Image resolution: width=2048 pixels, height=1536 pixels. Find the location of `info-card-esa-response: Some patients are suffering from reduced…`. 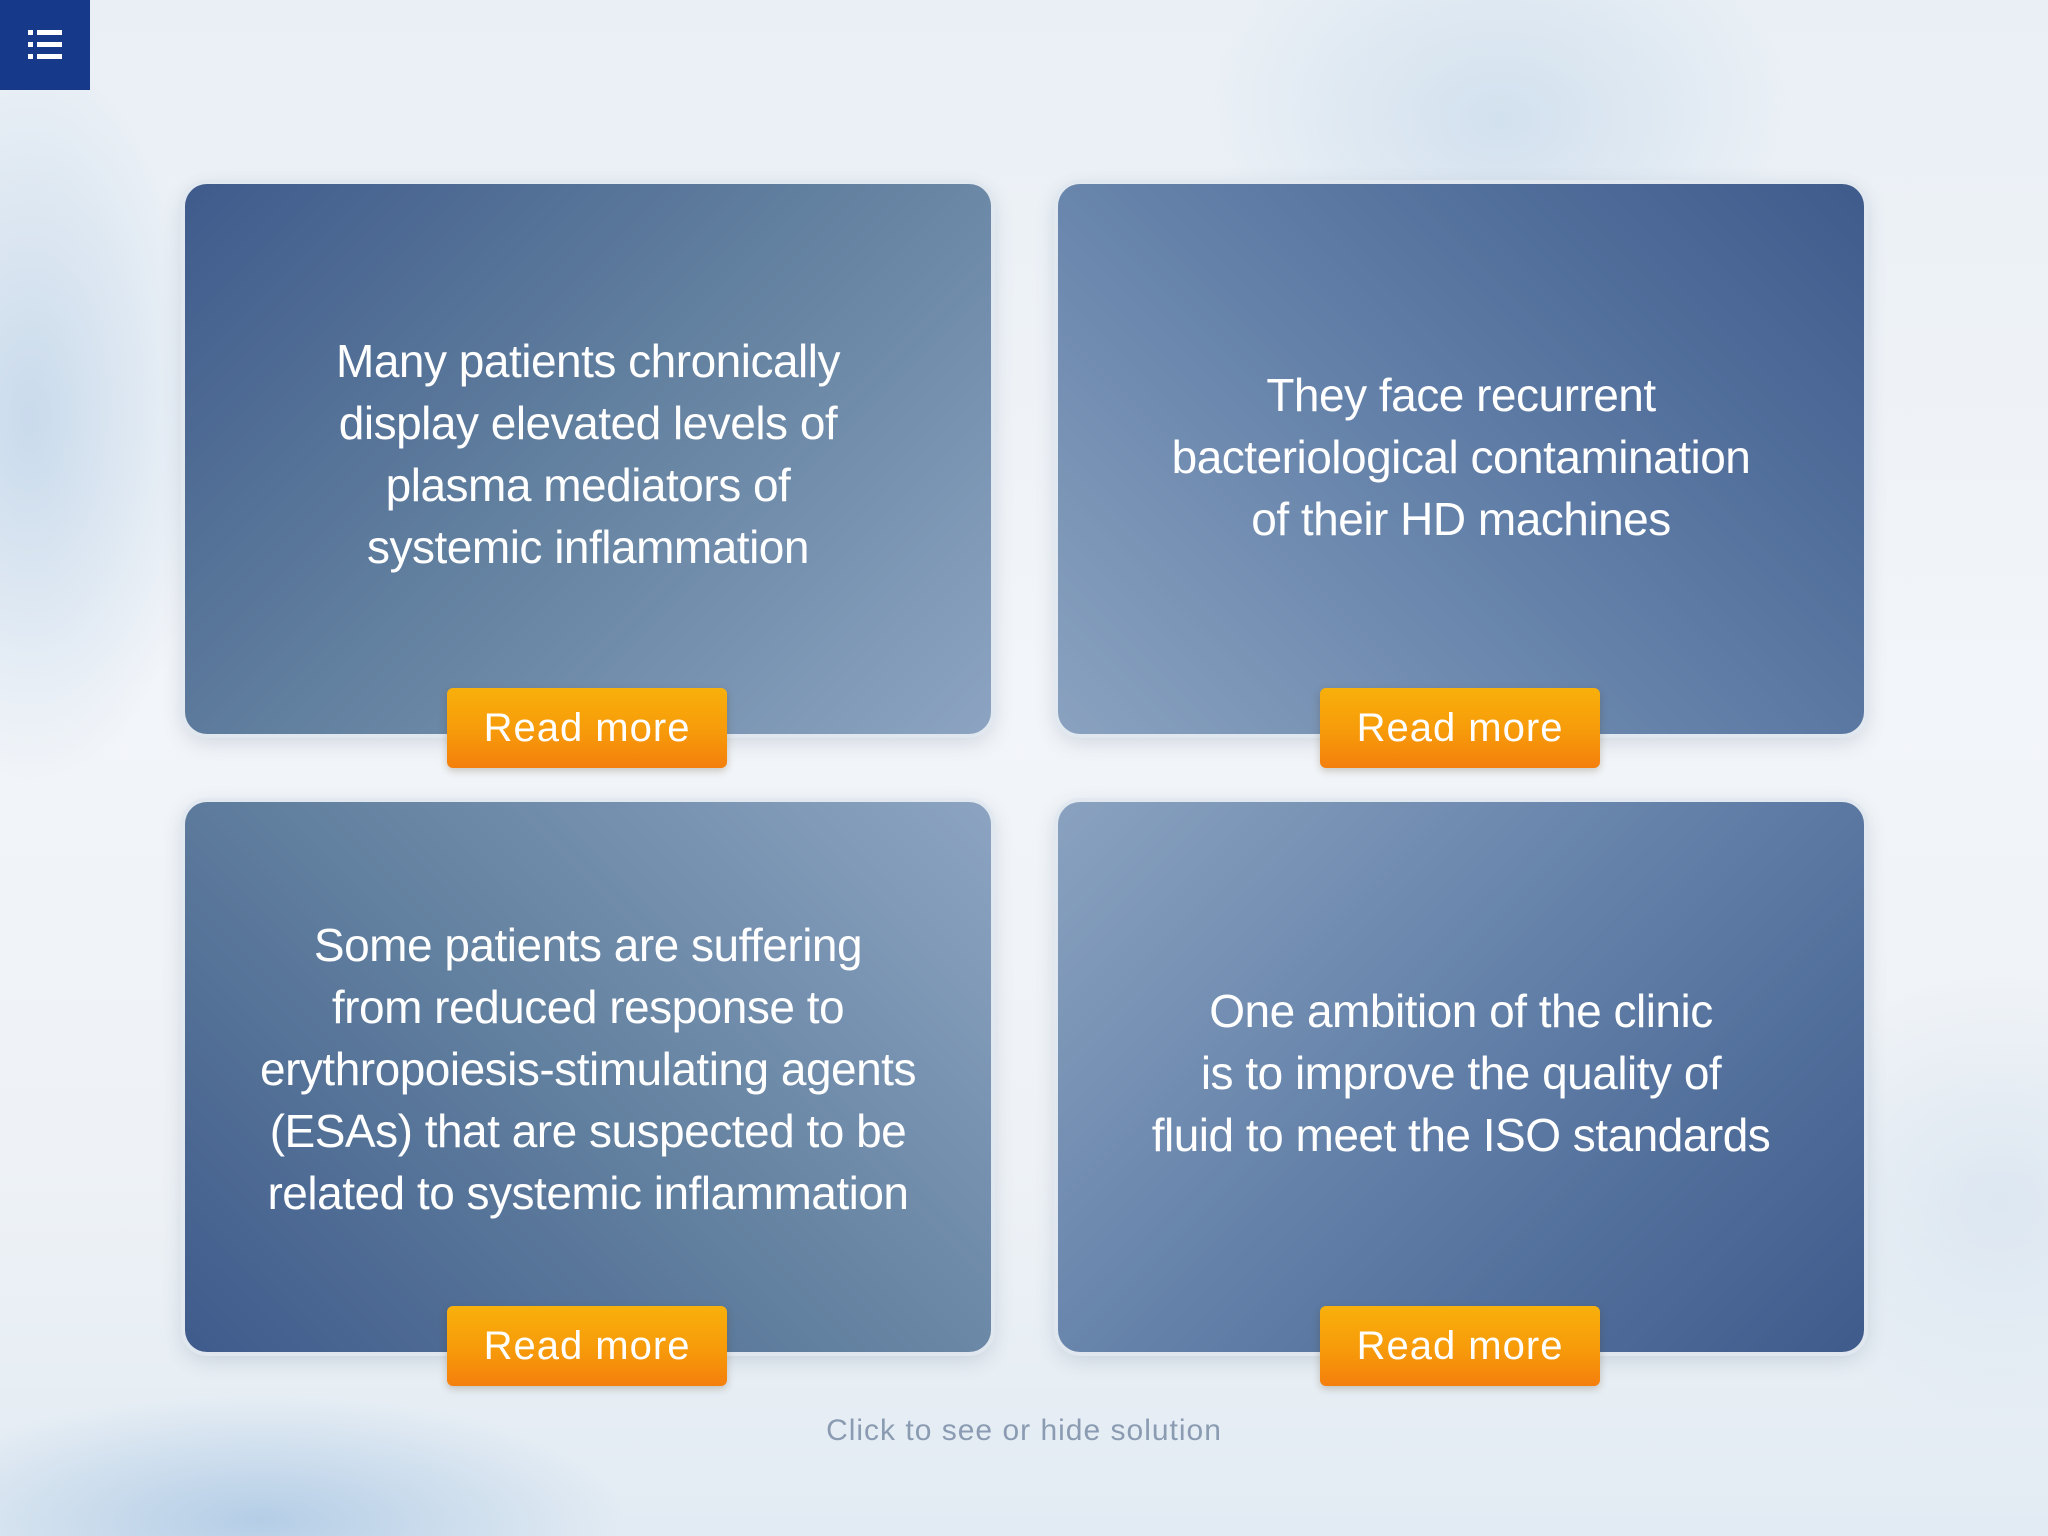

info-card-esa-response: Some patients are suffering from reduced… is located at coordinates (588, 1094).